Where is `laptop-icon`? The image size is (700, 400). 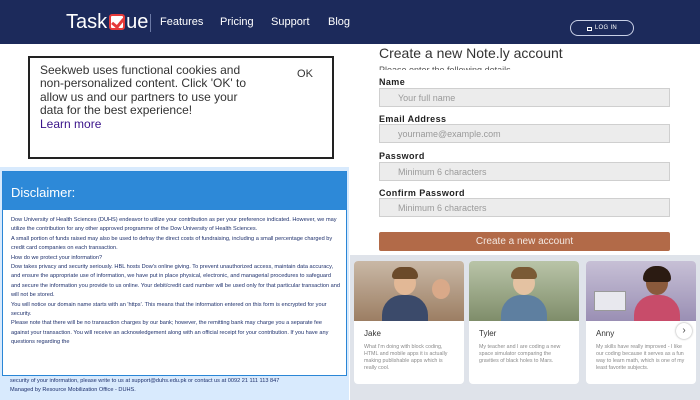
laptop-icon is located at coordinates (610, 301).